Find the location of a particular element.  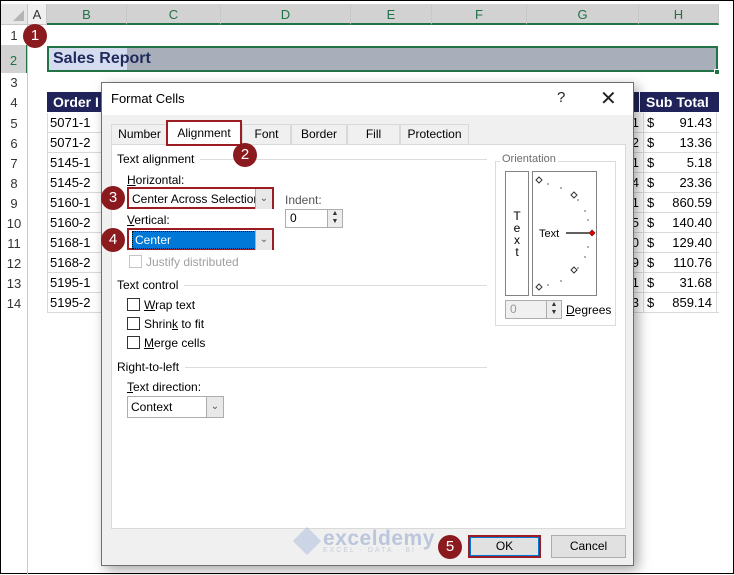

help-button: ? is located at coordinates (561, 97).